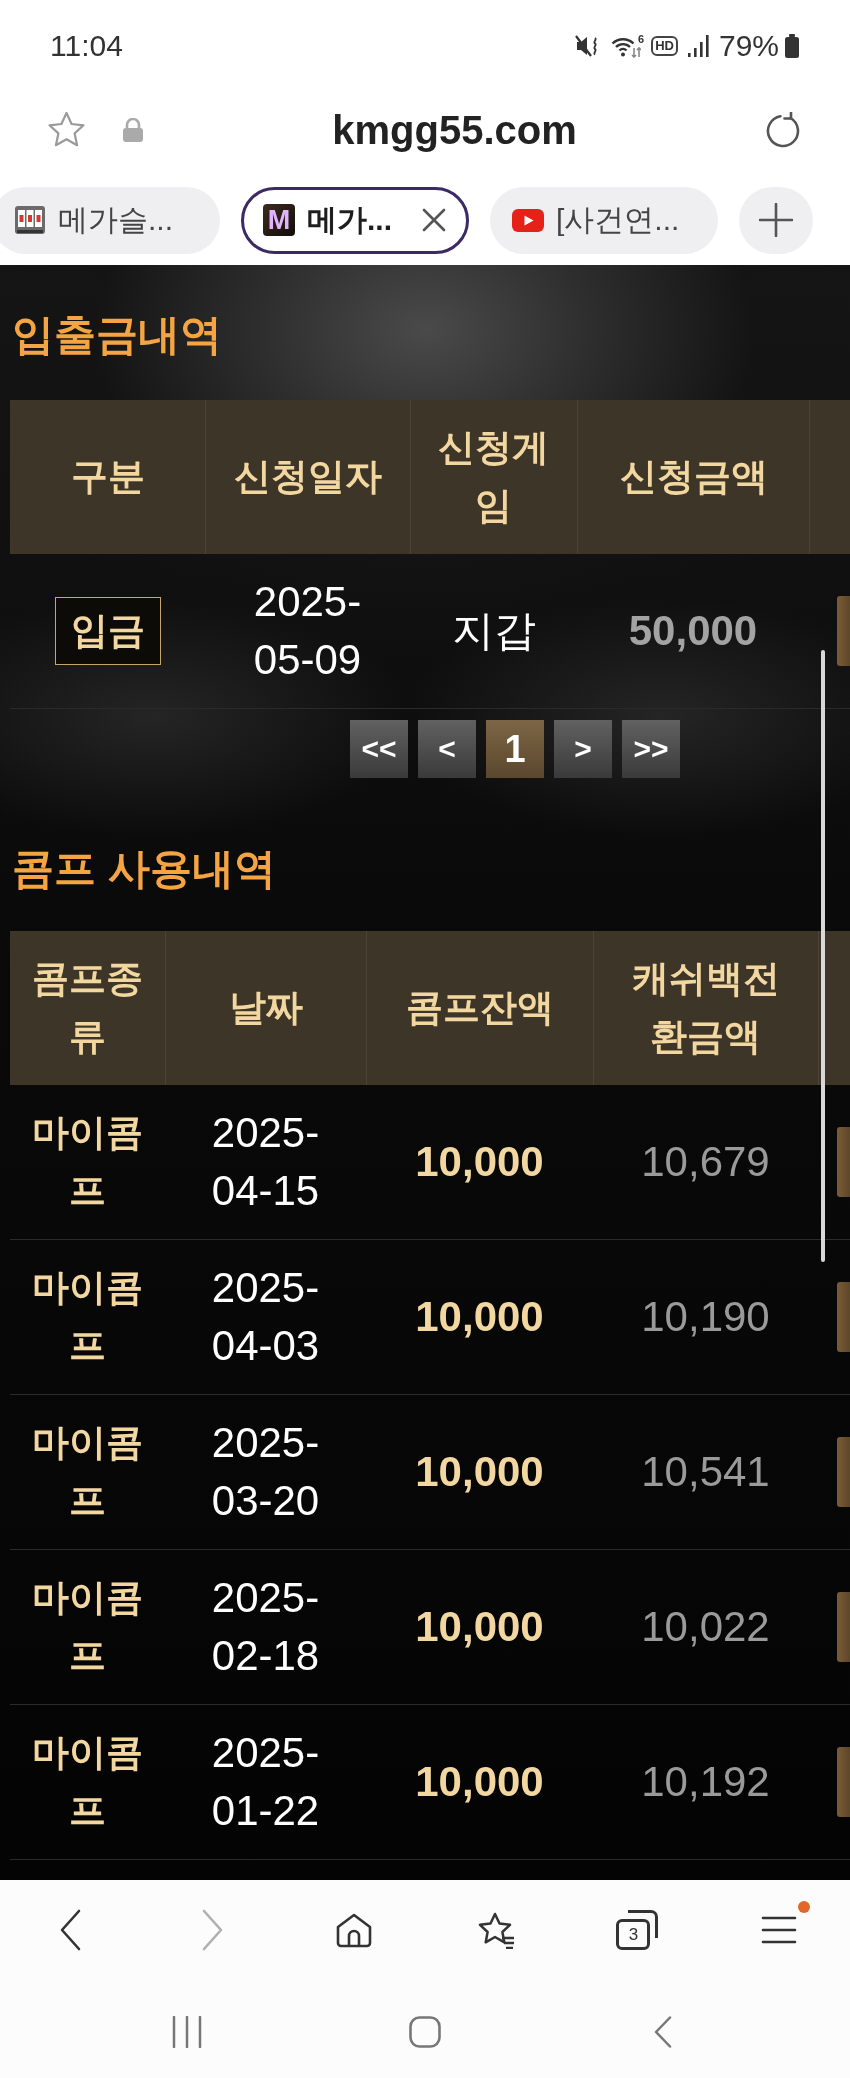 The width and height of the screenshot is (850, 2078). I want to click on hd-voice-indicator: HD, so click(664, 45).